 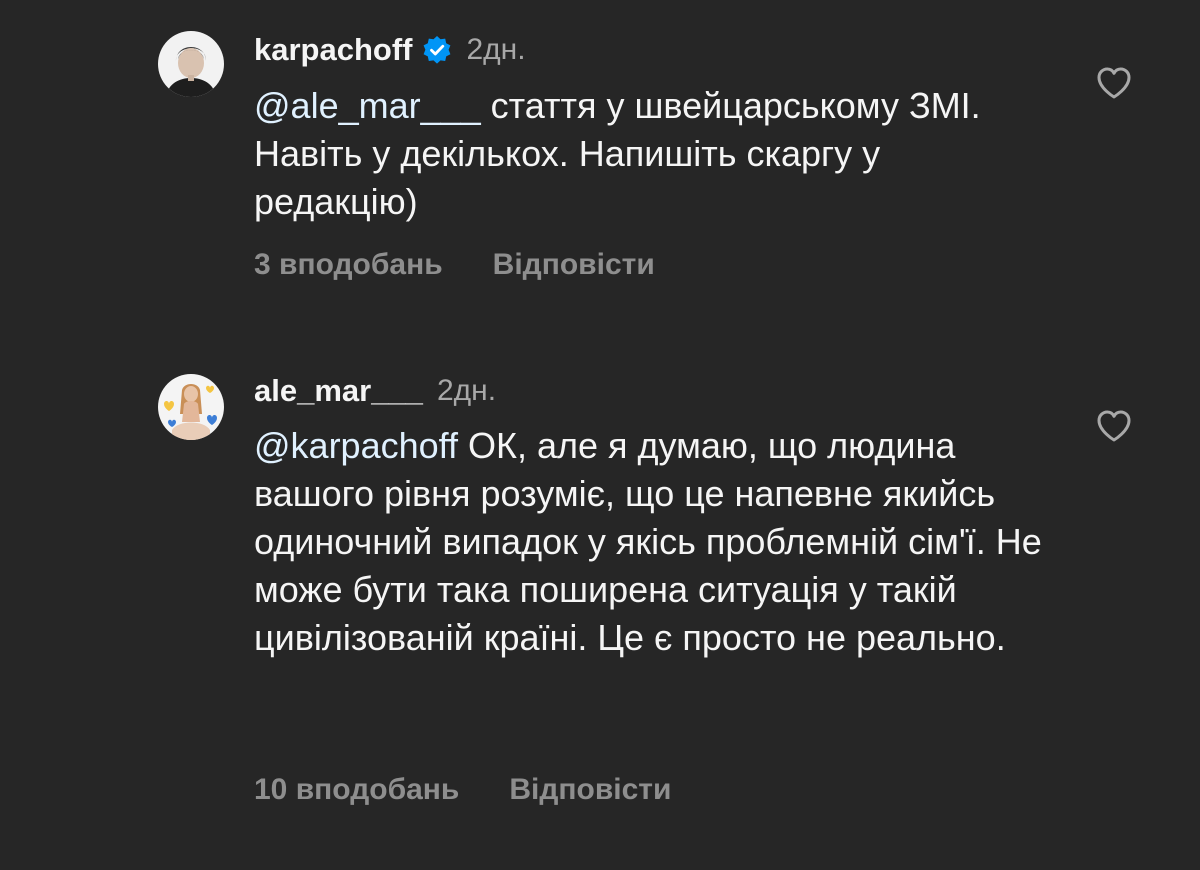 I want to click on likes-count: 3 вподобань, so click(x=348, y=265).